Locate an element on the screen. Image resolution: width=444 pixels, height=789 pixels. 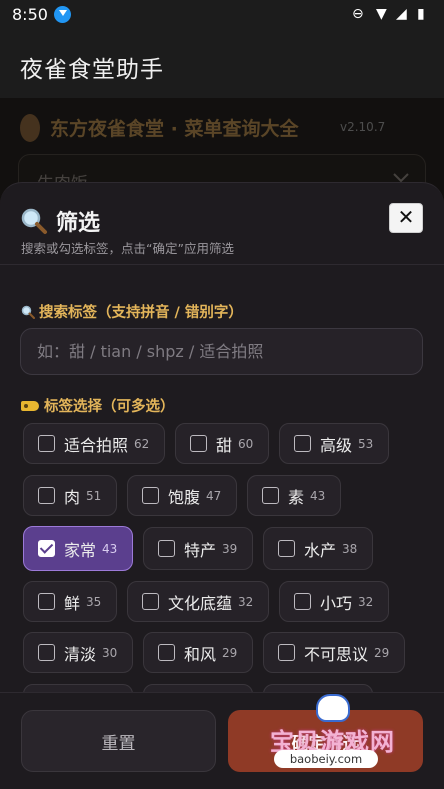
tag-search-input is located at coordinates (221, 351).